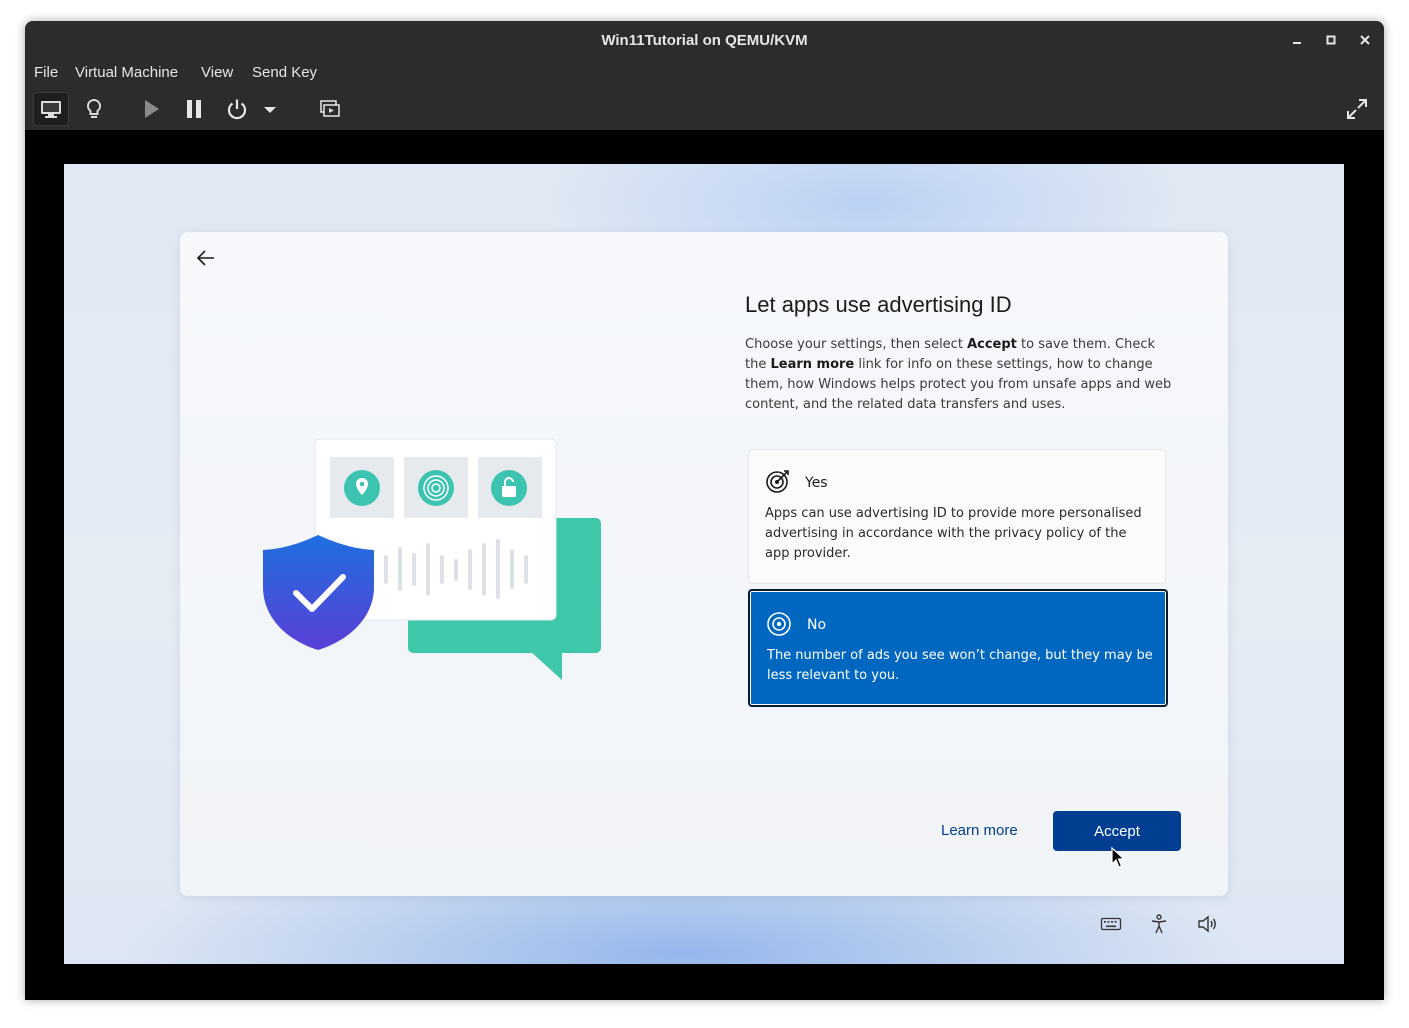 The width and height of the screenshot is (1409, 1028). I want to click on power-icon, so click(237, 109).